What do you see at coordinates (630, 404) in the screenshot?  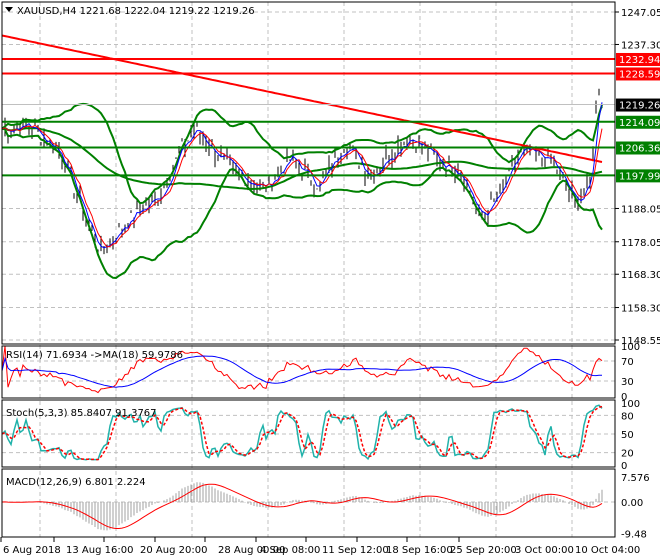 I see `stoch-tick-label: 100` at bounding box center [630, 404].